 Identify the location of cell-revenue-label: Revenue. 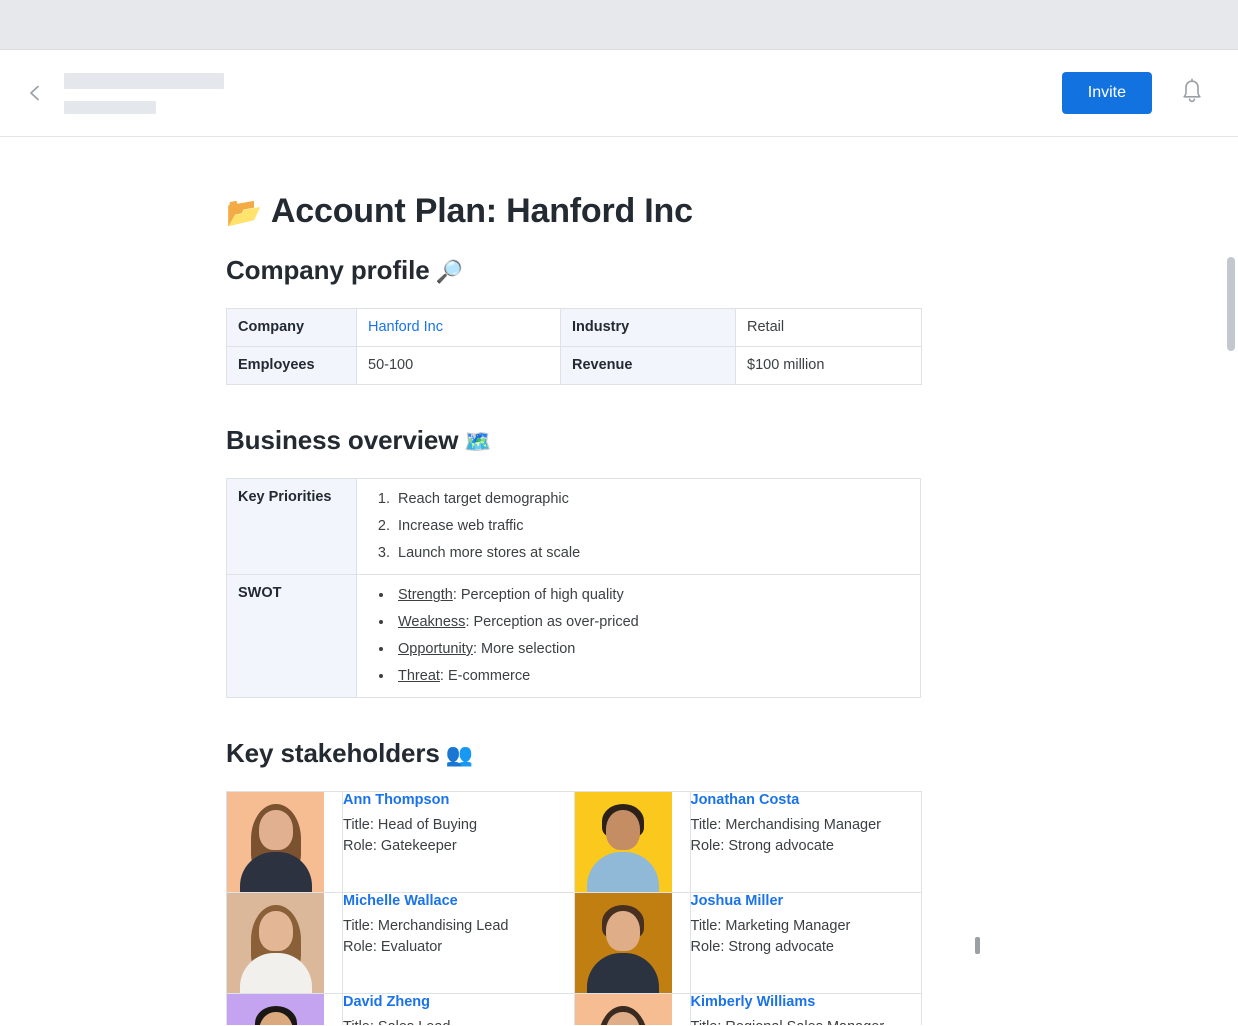
(648, 366).